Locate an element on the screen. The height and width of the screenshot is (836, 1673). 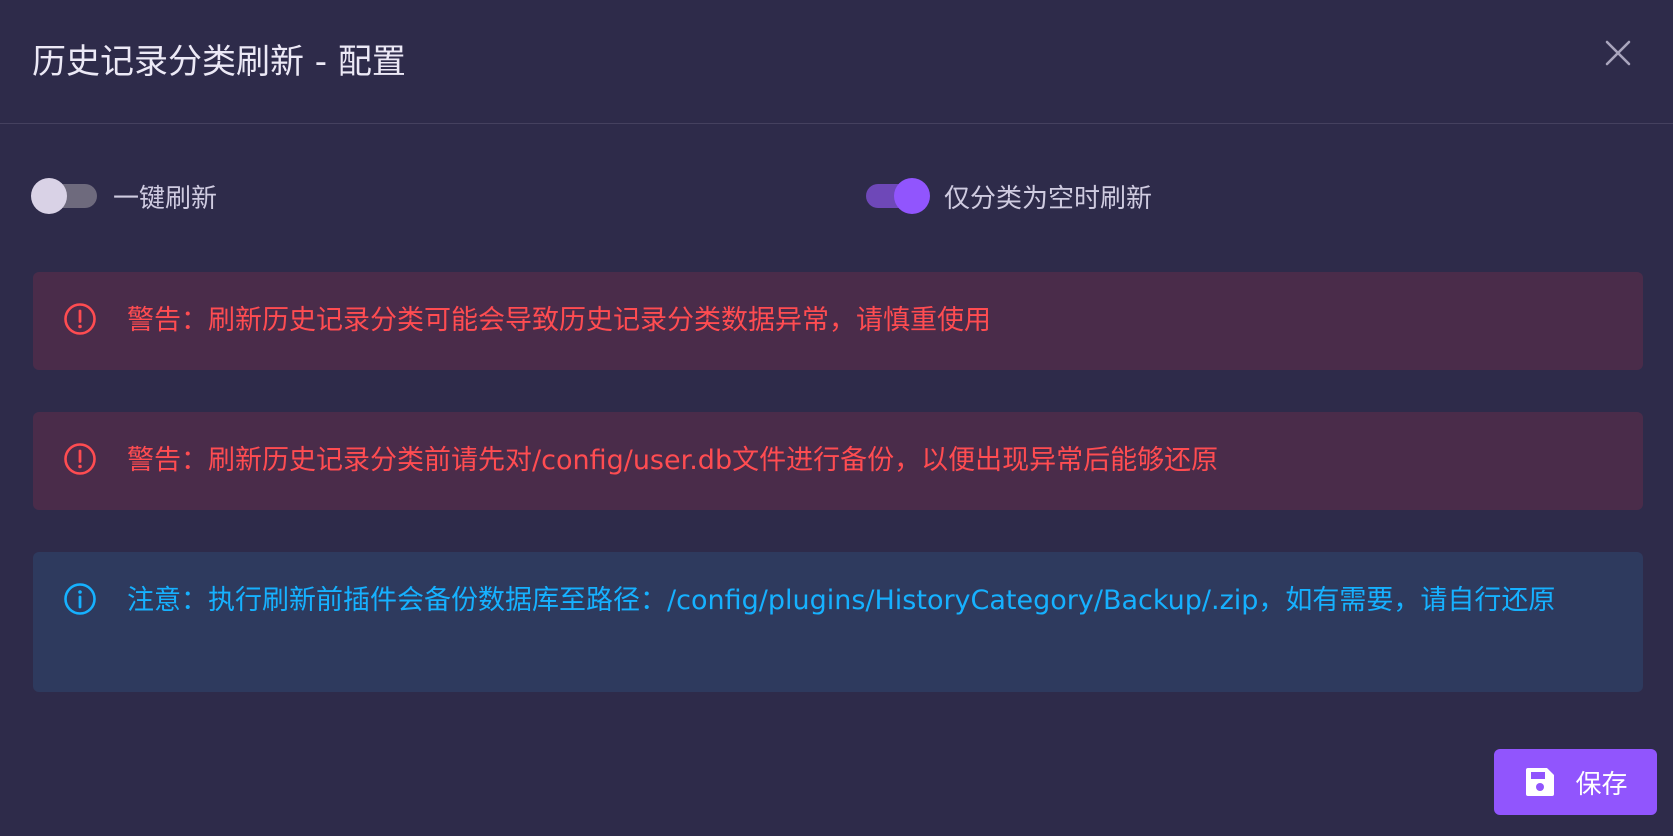
save-button: 保存 is located at coordinates (1575, 782).